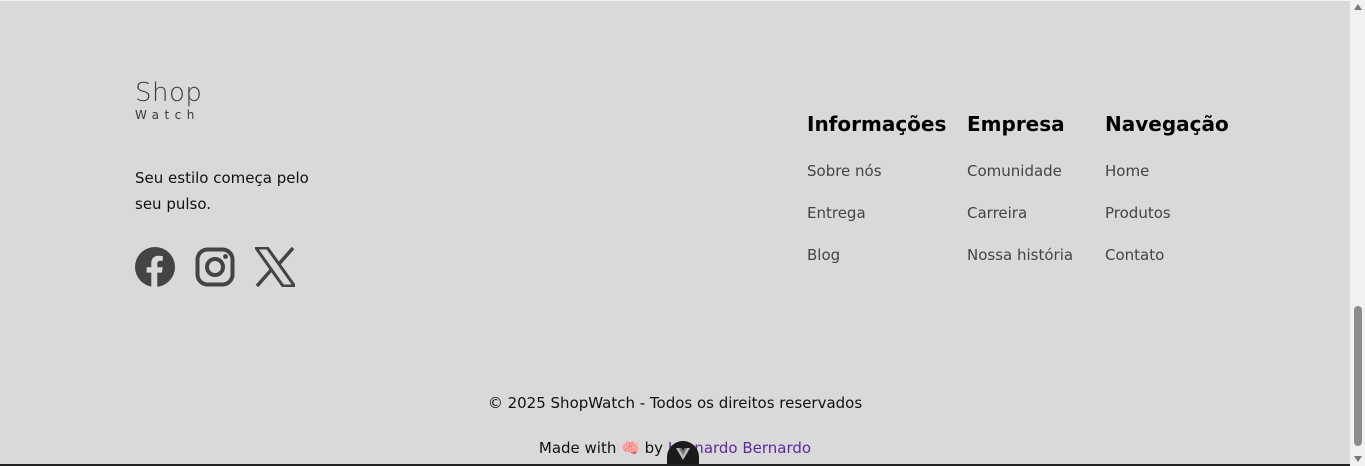 This screenshot has width=1365, height=466. What do you see at coordinates (1167, 255) in the screenshot?
I see `link-contato: Contato` at bounding box center [1167, 255].